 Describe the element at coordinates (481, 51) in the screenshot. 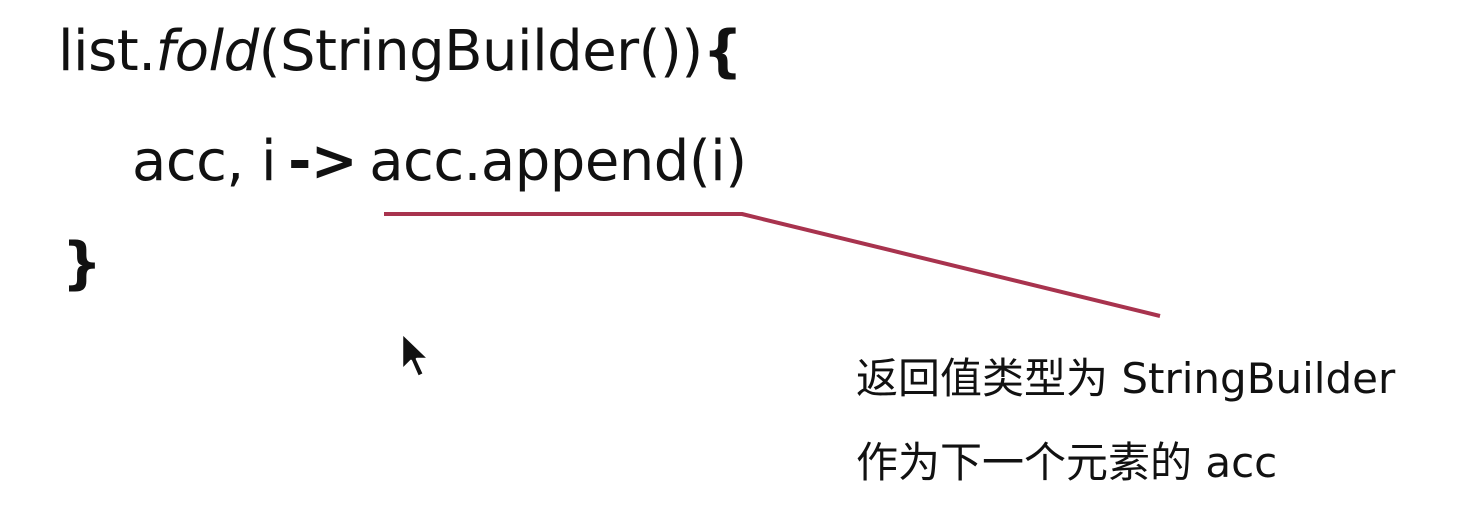

I see `code-fold-args: (StringBuilder())` at that location.